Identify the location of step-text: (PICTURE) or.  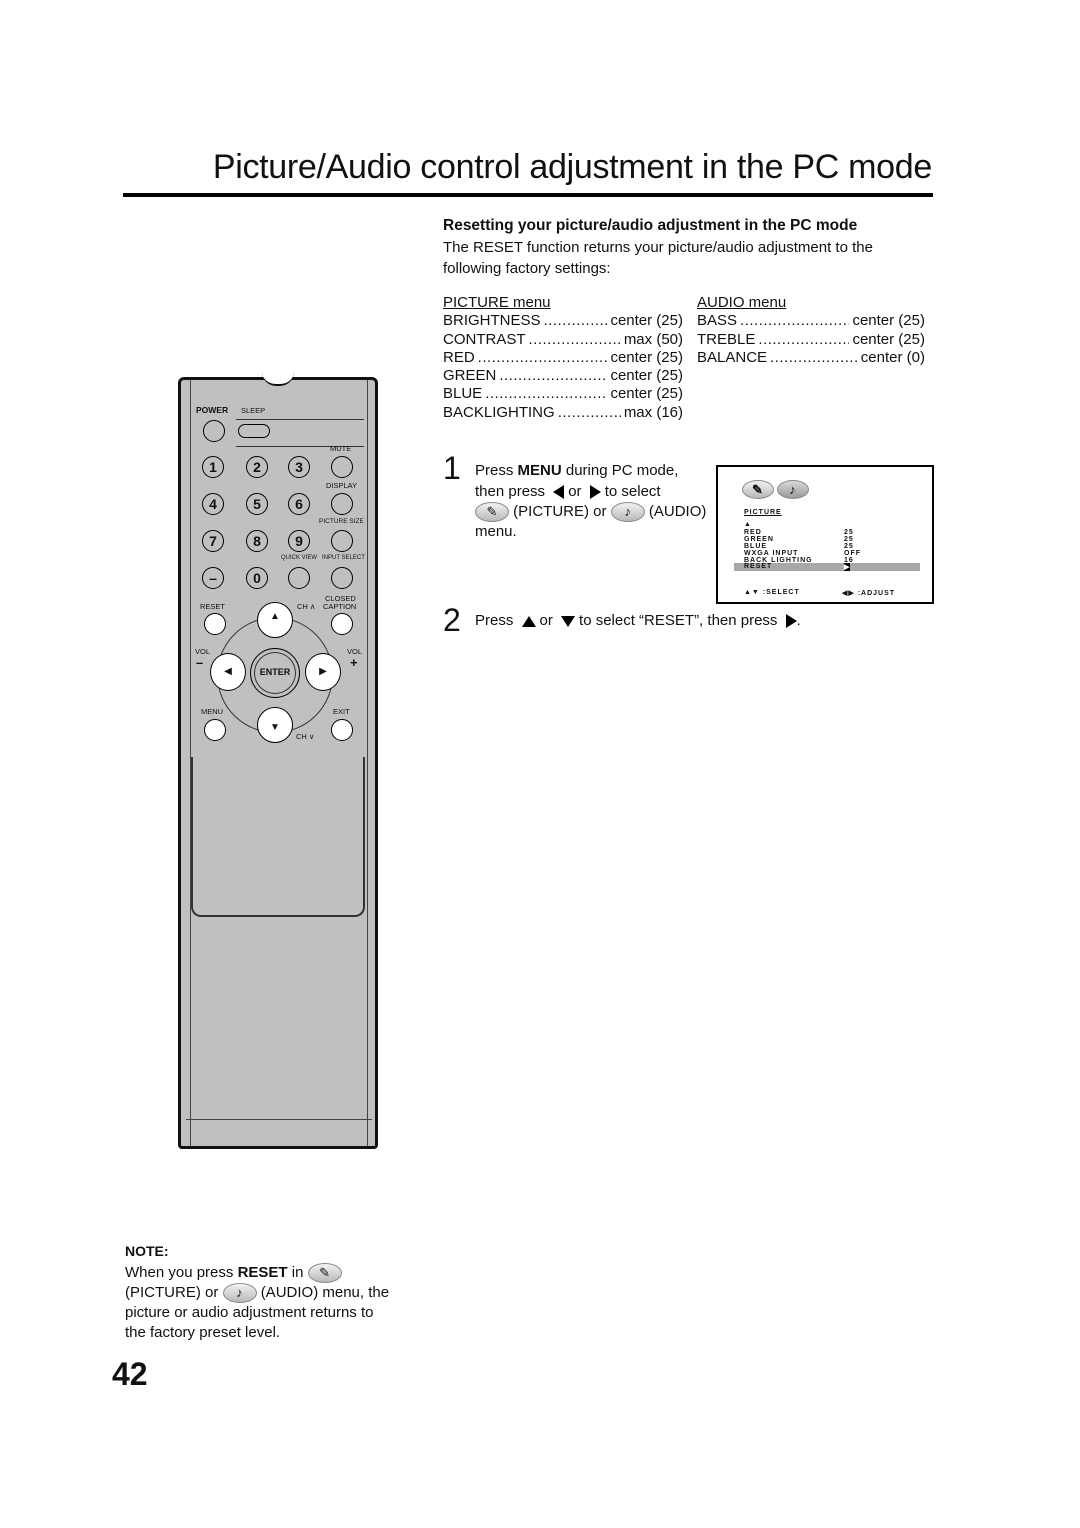
(560, 511).